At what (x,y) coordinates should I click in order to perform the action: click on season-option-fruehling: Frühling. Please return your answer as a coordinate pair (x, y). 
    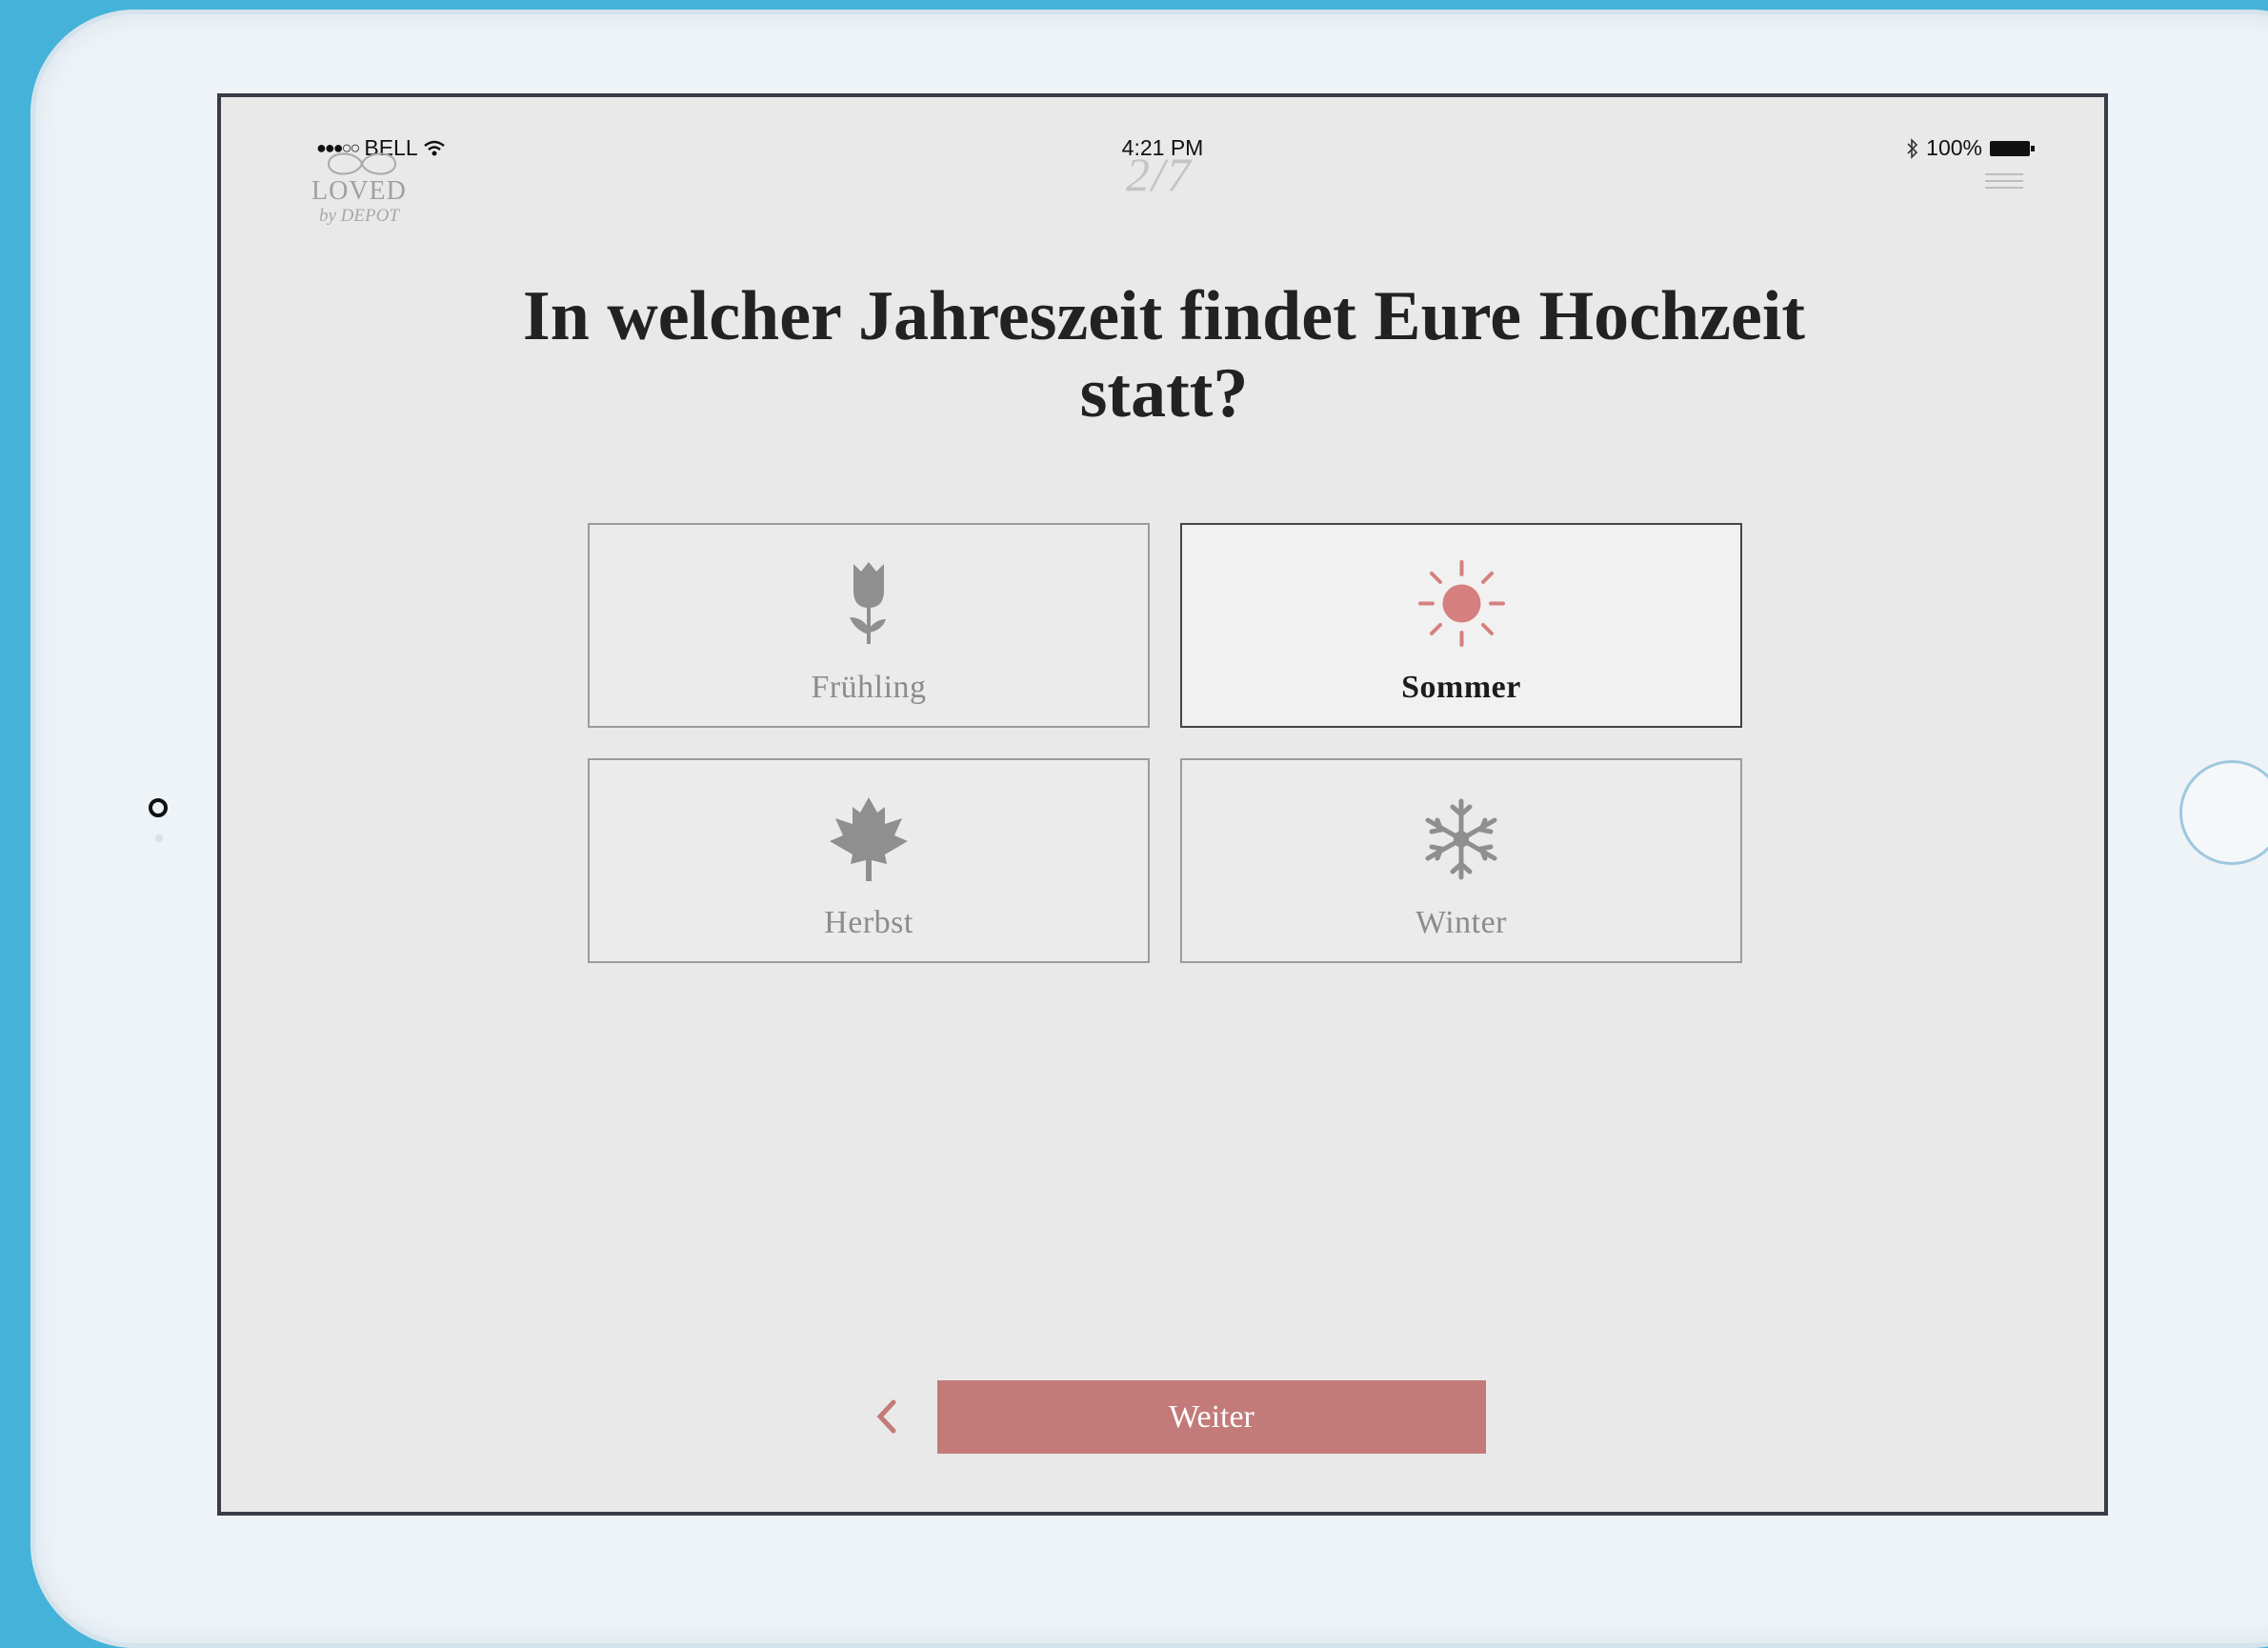
    Looking at the image, I should click on (869, 625).